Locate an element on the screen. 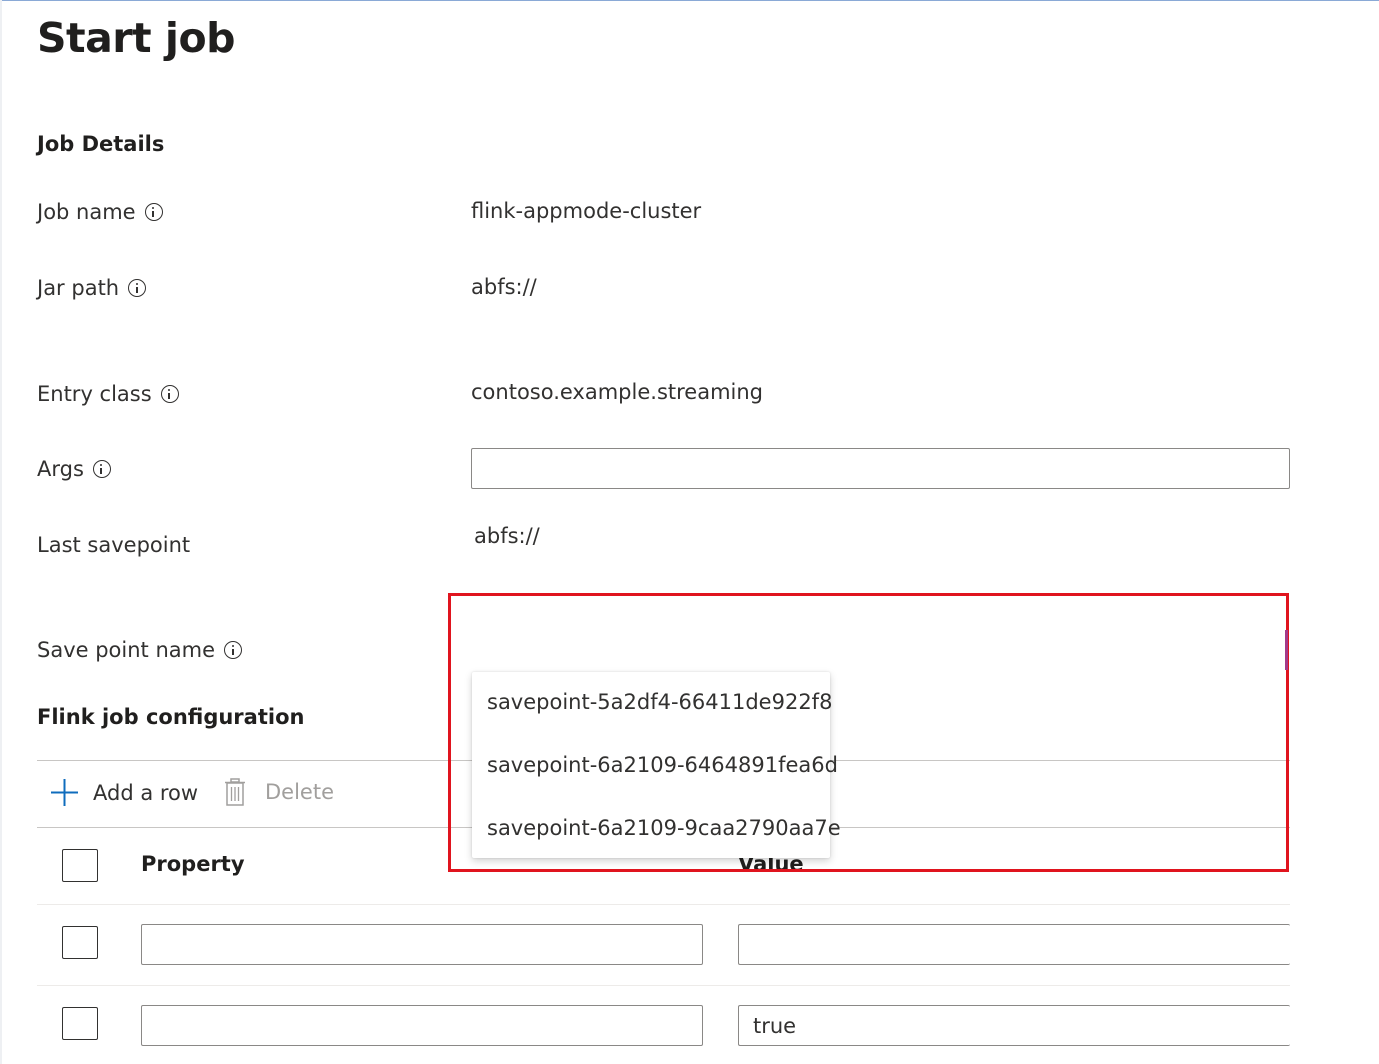  job-details-heading: Job Details is located at coordinates (101, 144).